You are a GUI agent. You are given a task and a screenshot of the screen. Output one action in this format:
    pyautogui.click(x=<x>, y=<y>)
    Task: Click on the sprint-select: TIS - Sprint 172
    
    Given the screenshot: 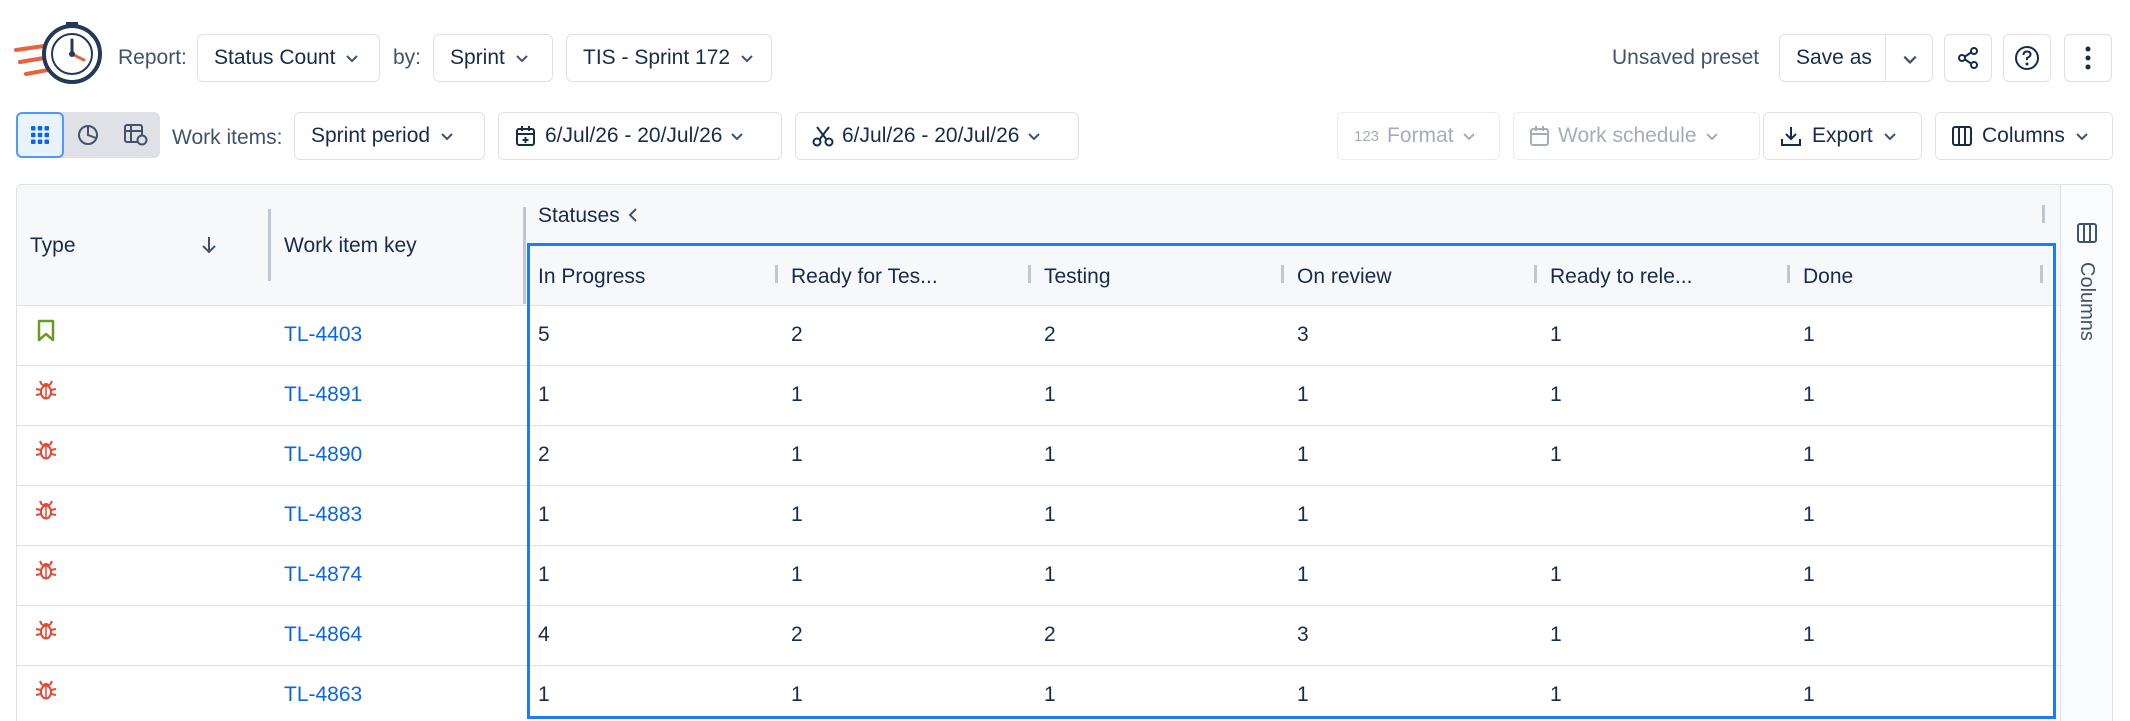 What is the action you would take?
    pyautogui.click(x=669, y=58)
    